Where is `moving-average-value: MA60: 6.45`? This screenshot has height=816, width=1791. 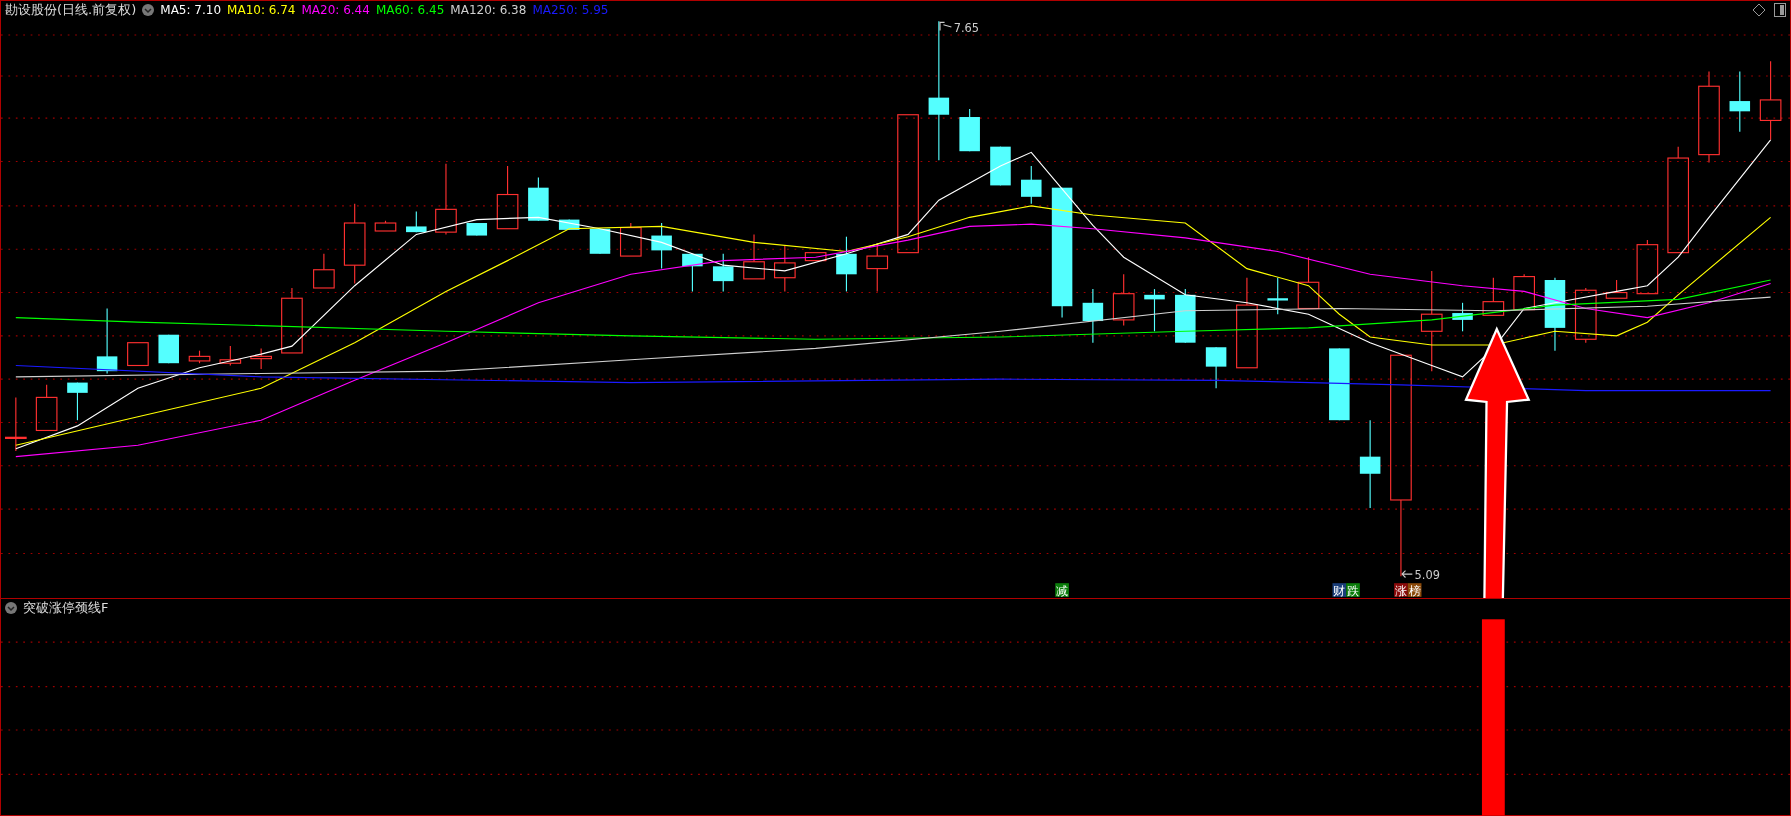 moving-average-value: MA60: 6.45 is located at coordinates (410, 10).